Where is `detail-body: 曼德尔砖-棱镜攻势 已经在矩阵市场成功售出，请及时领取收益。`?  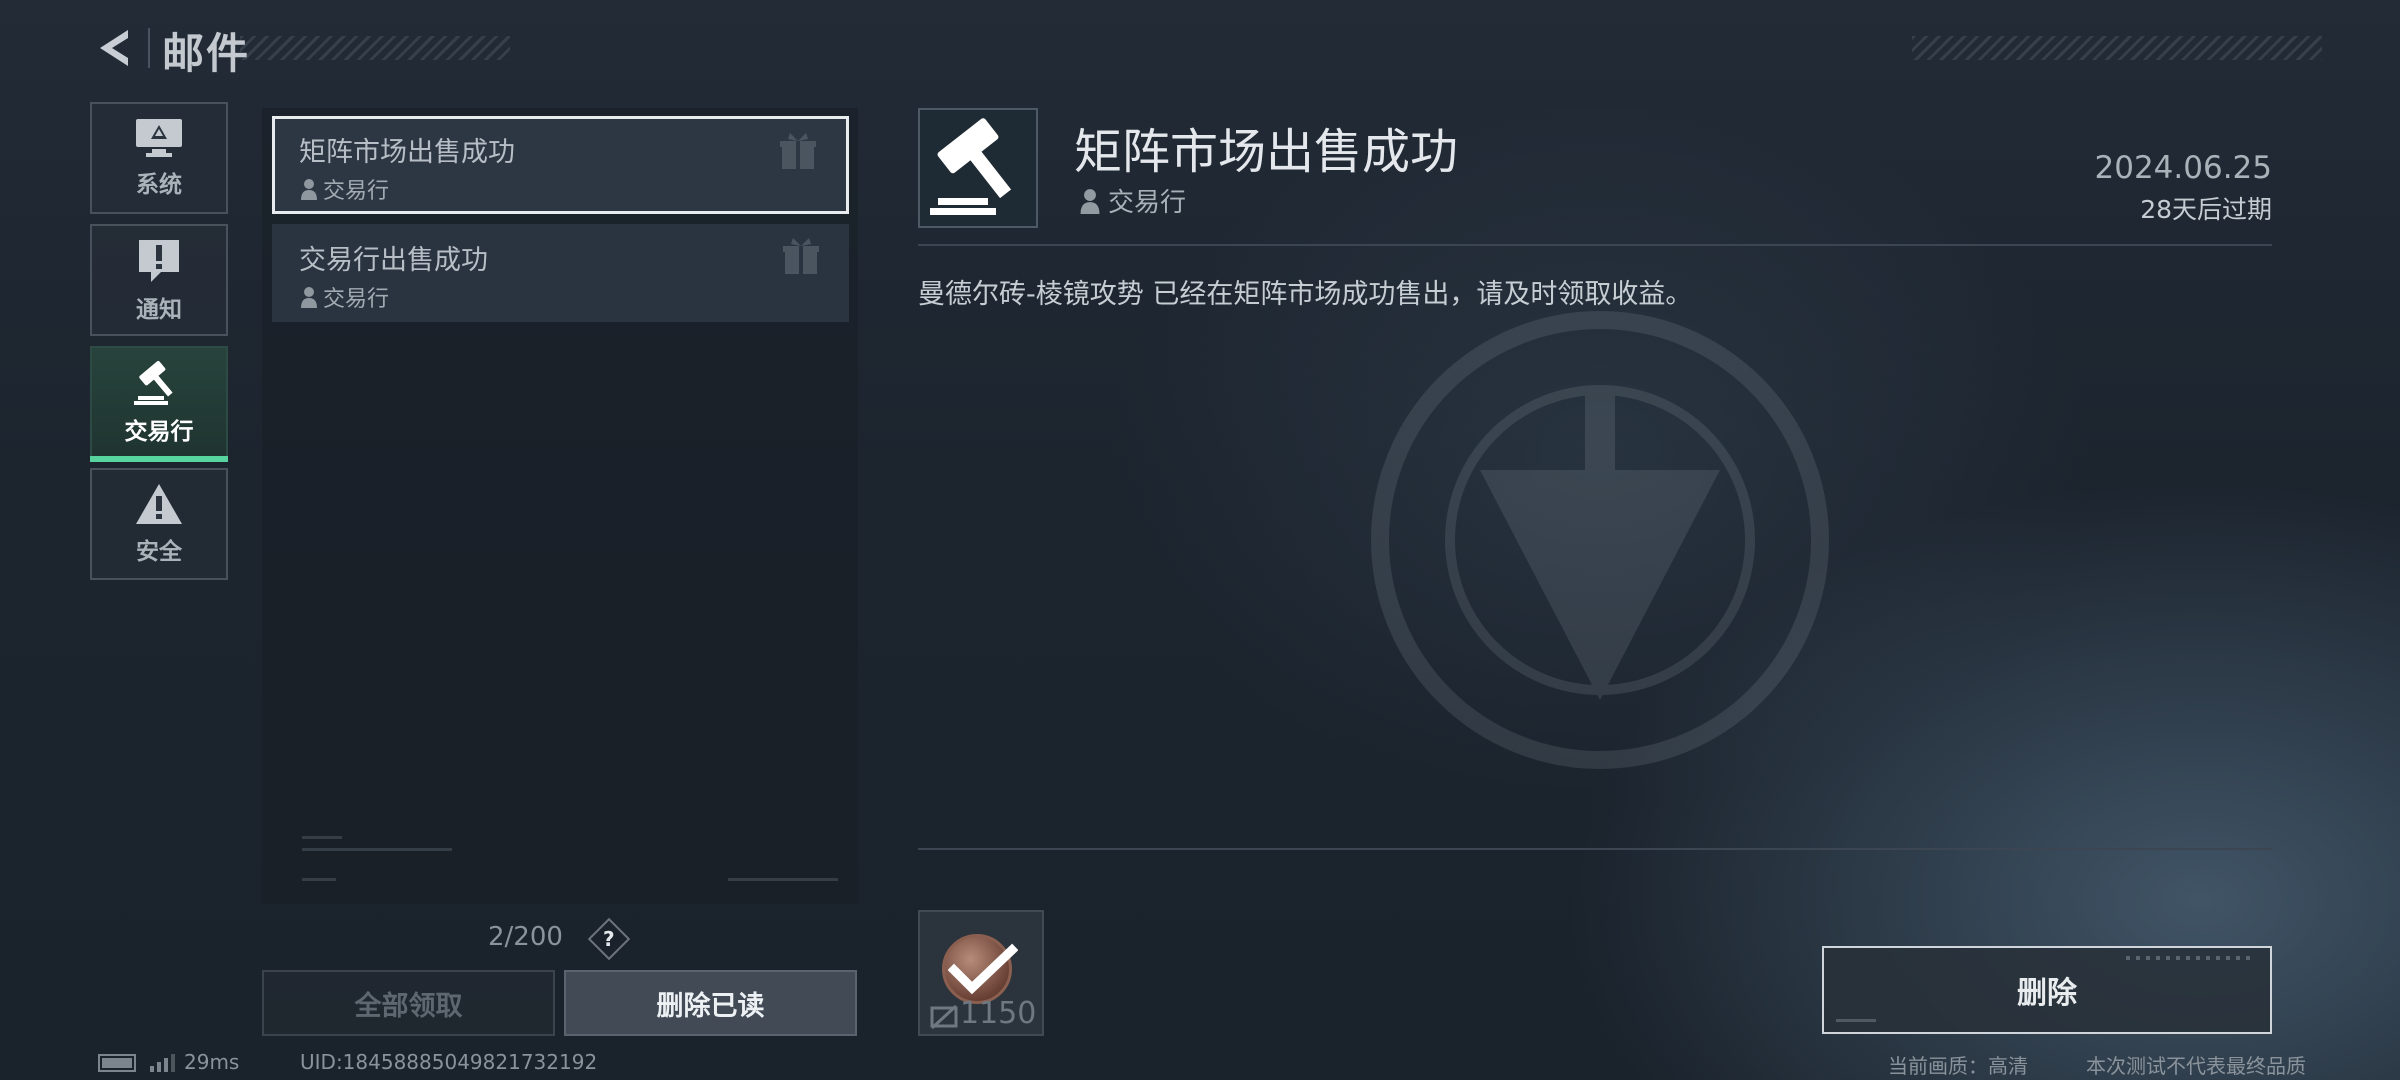
detail-body: 曼德尔砖-棱镜攻势 已经在矩阵市场成功售出，请及时领取收益。 is located at coordinates (1305, 294).